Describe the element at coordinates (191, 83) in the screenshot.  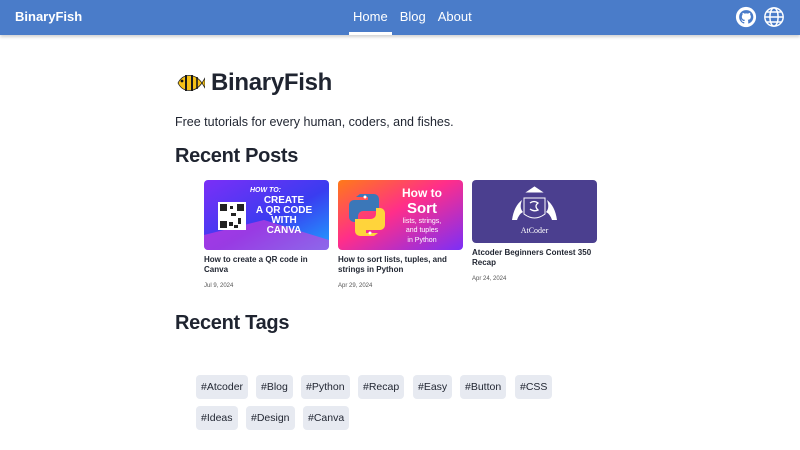
I see `fish-logo-icon` at that location.